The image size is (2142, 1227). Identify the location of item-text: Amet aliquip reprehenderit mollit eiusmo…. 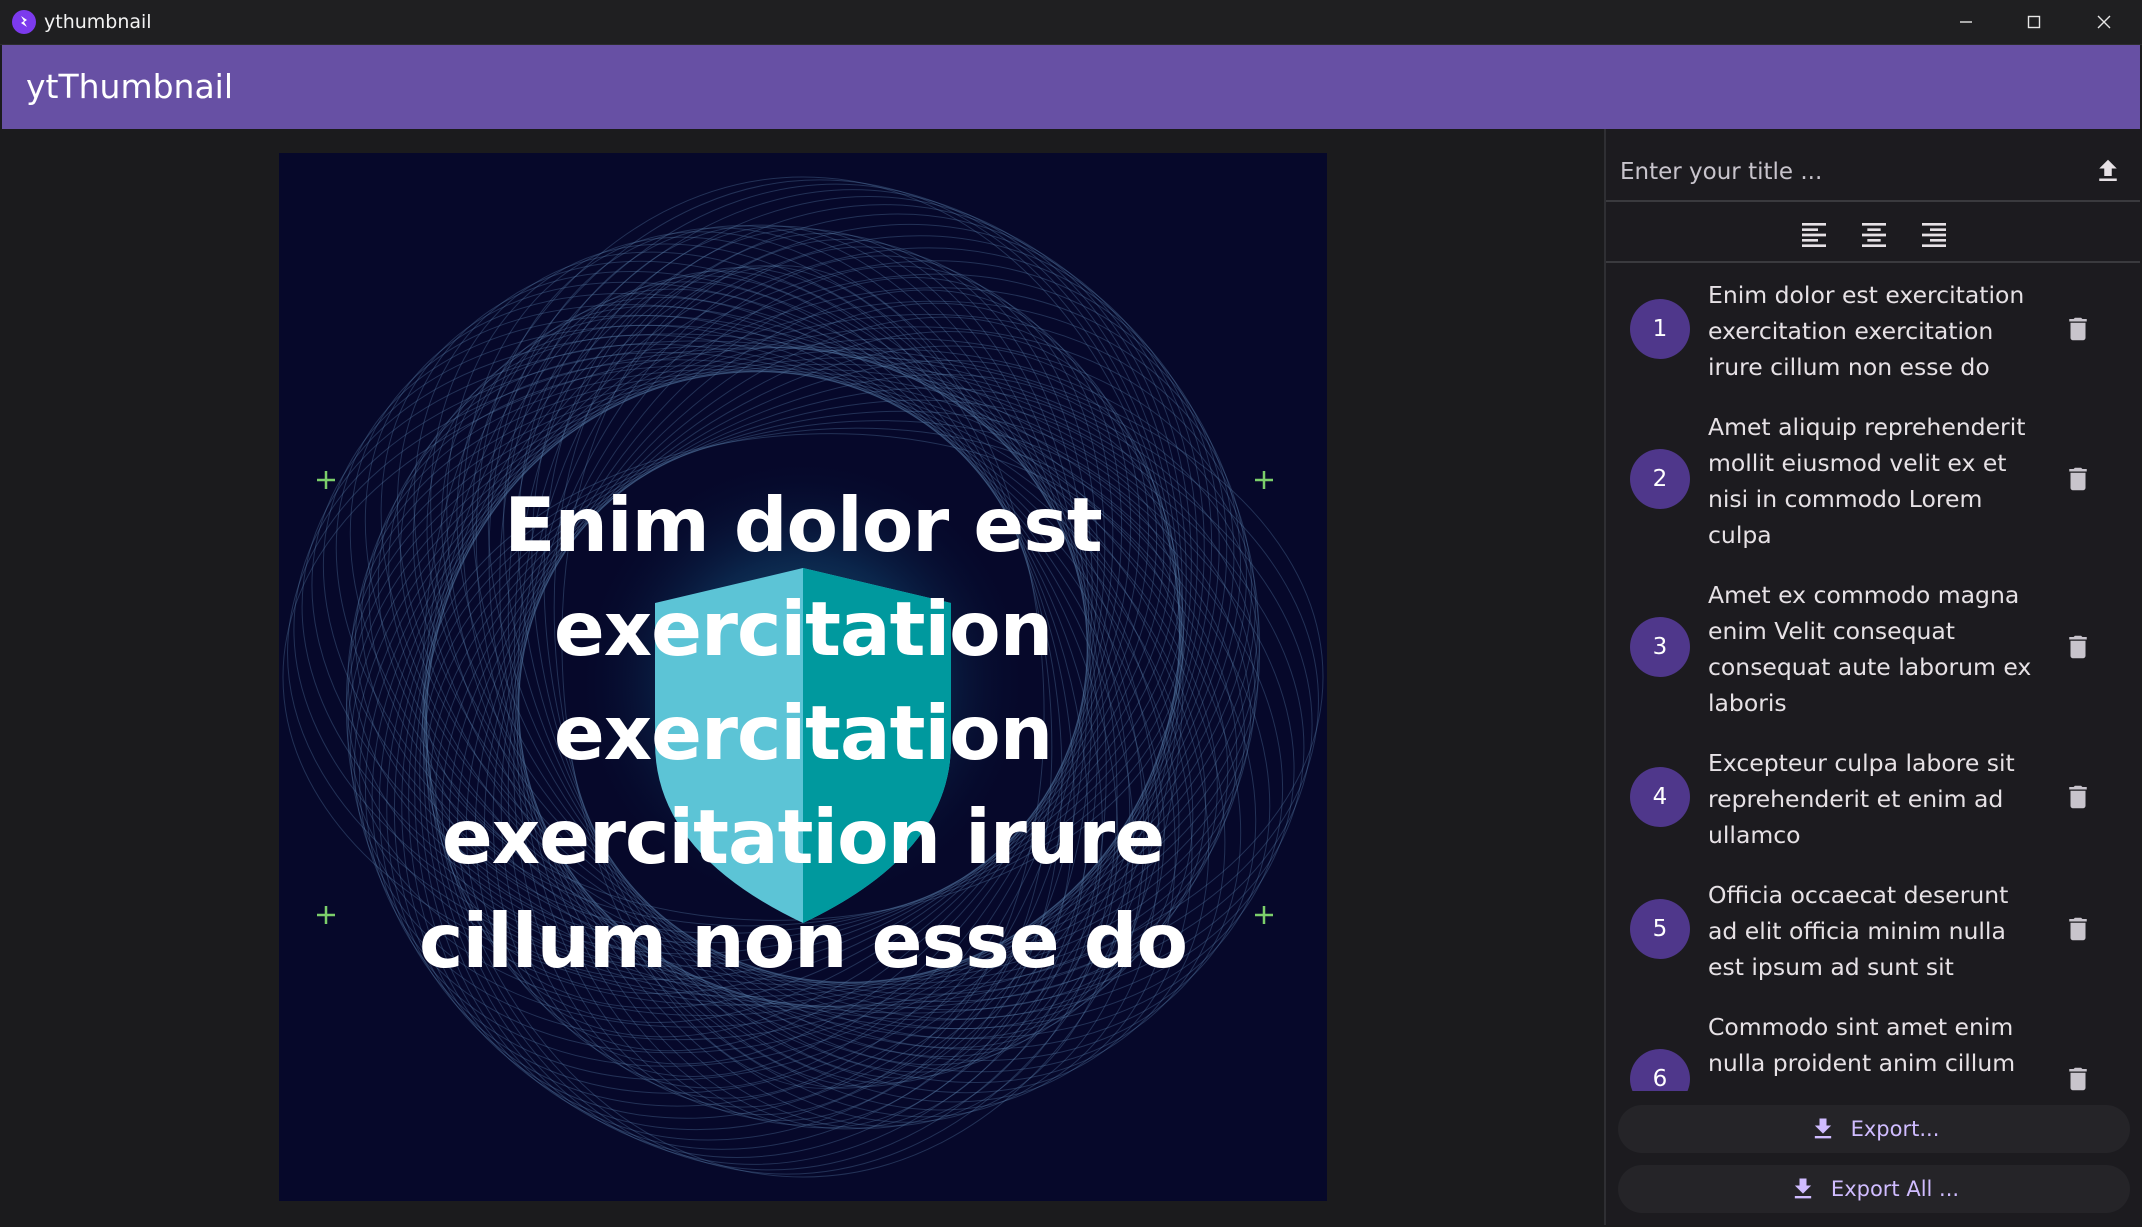
(1867, 481).